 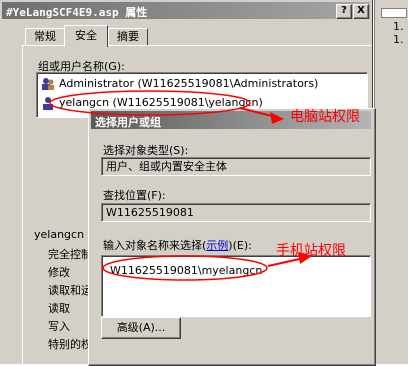 What do you see at coordinates (185, 268) in the screenshot?
I see `annotation-ellipse-input` at bounding box center [185, 268].